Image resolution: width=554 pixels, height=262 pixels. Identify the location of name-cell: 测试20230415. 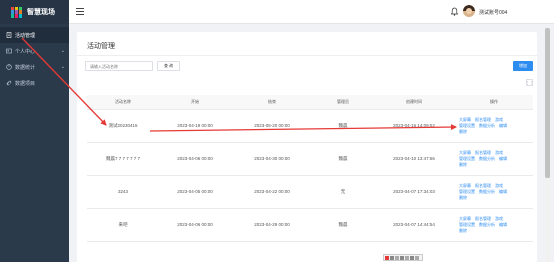
(123, 126).